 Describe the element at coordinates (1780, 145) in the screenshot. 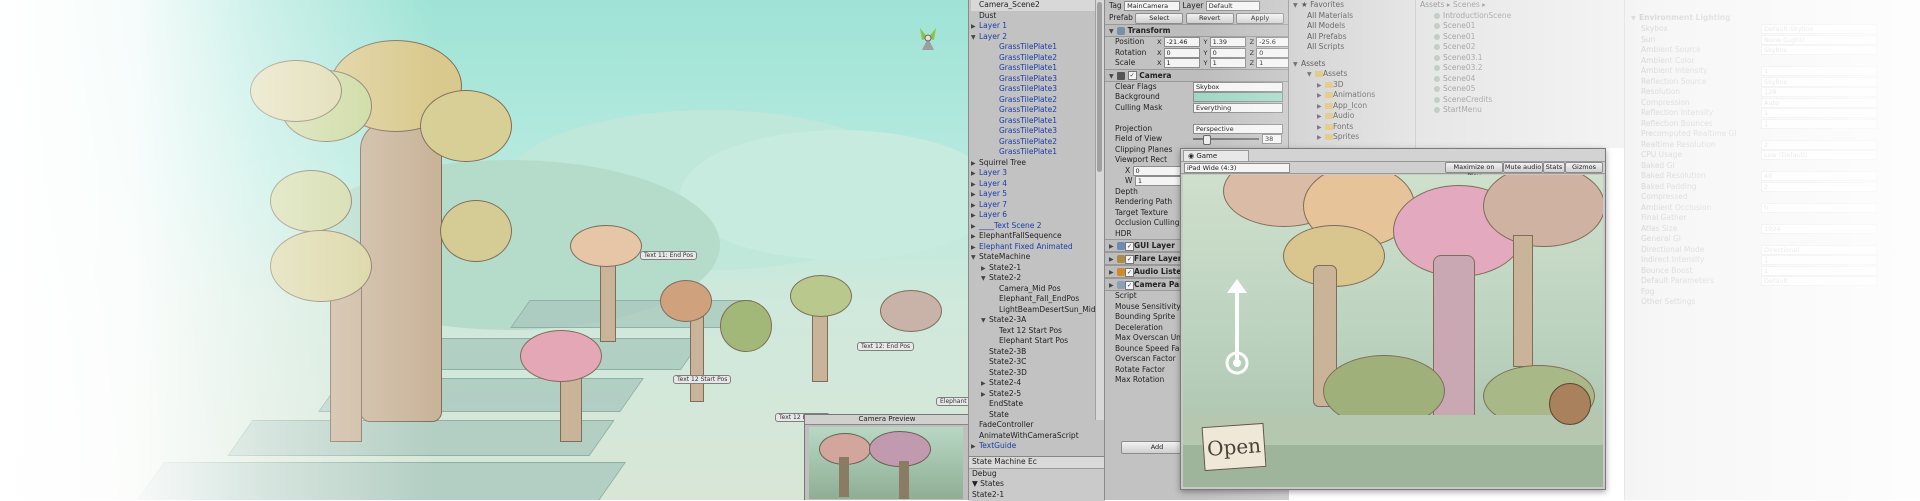

I see `lighting-row: Realtime Resolution 2` at that location.